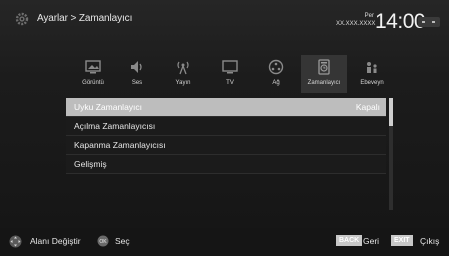 The image size is (449, 256). Describe the element at coordinates (137, 83) in the screenshot. I see `tab-label: Ses` at that location.